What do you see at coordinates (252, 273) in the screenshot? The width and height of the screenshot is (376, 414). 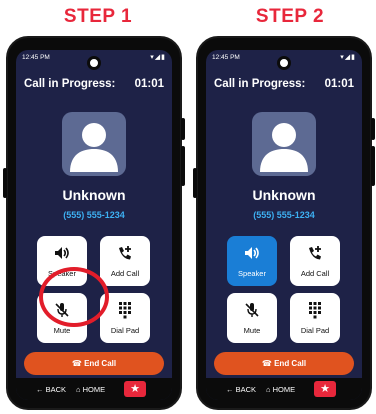 I see `speaker-label: Speaker` at bounding box center [252, 273].